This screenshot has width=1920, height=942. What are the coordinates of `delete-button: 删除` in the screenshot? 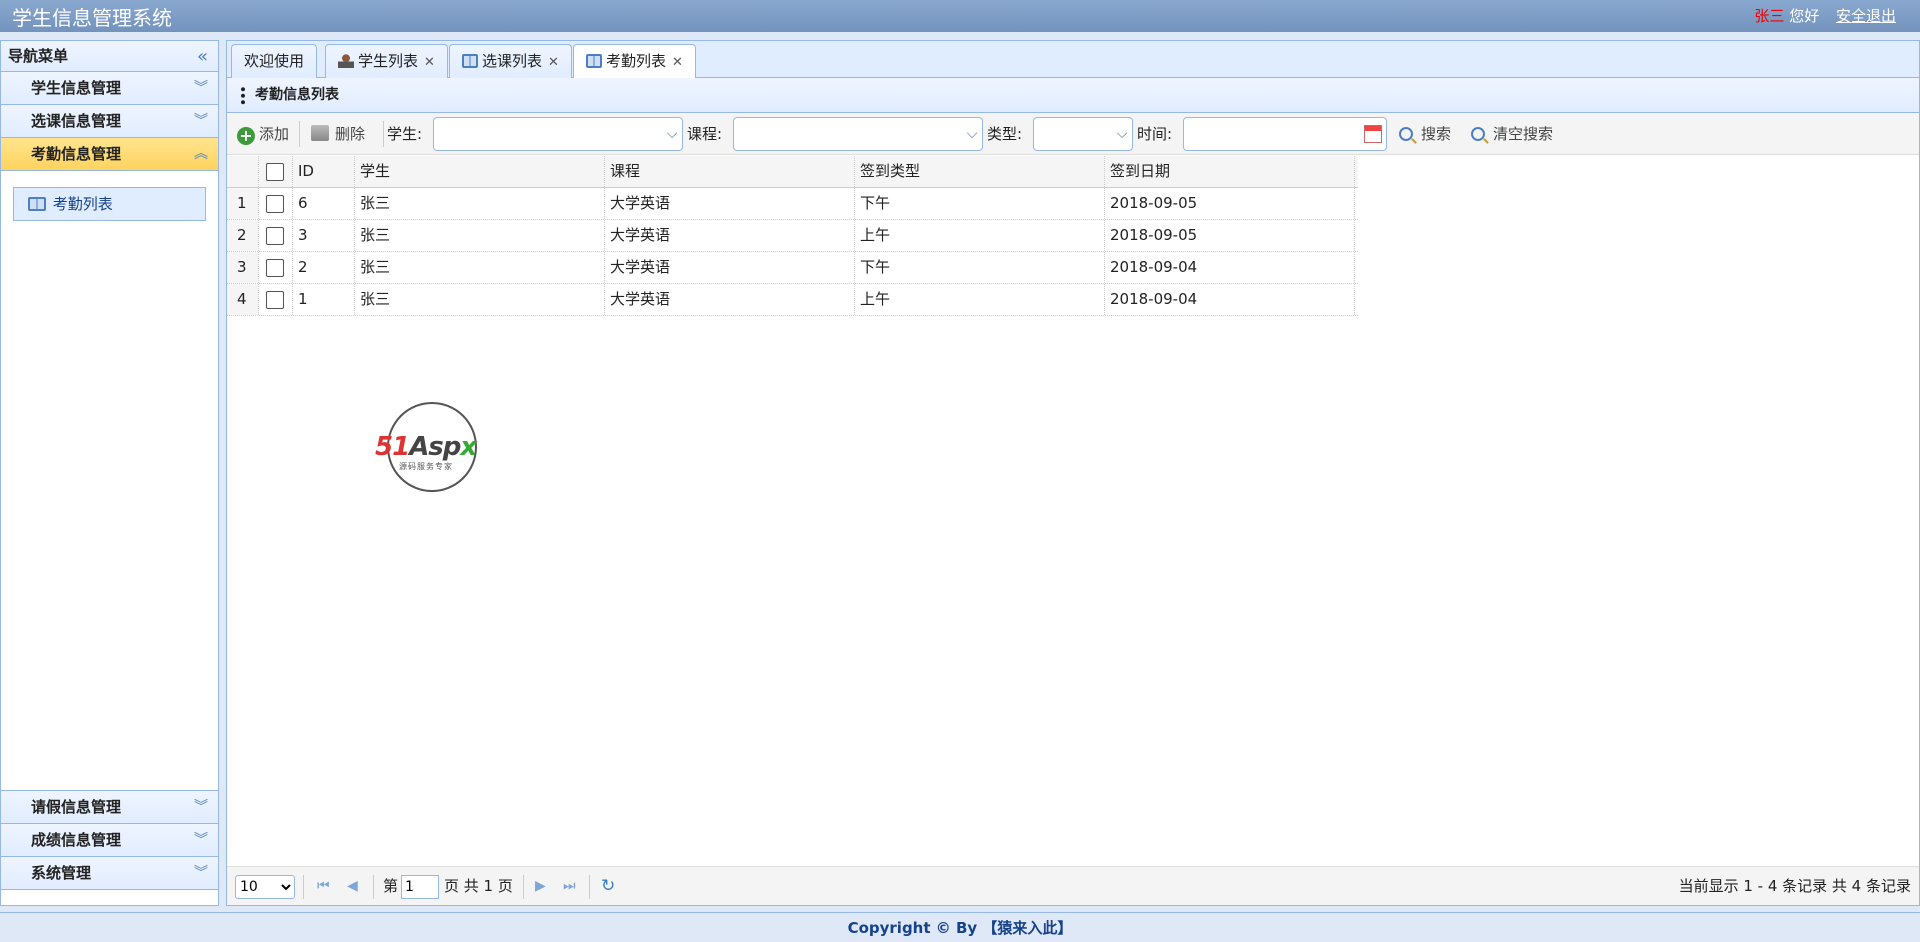 It's located at (338, 134).